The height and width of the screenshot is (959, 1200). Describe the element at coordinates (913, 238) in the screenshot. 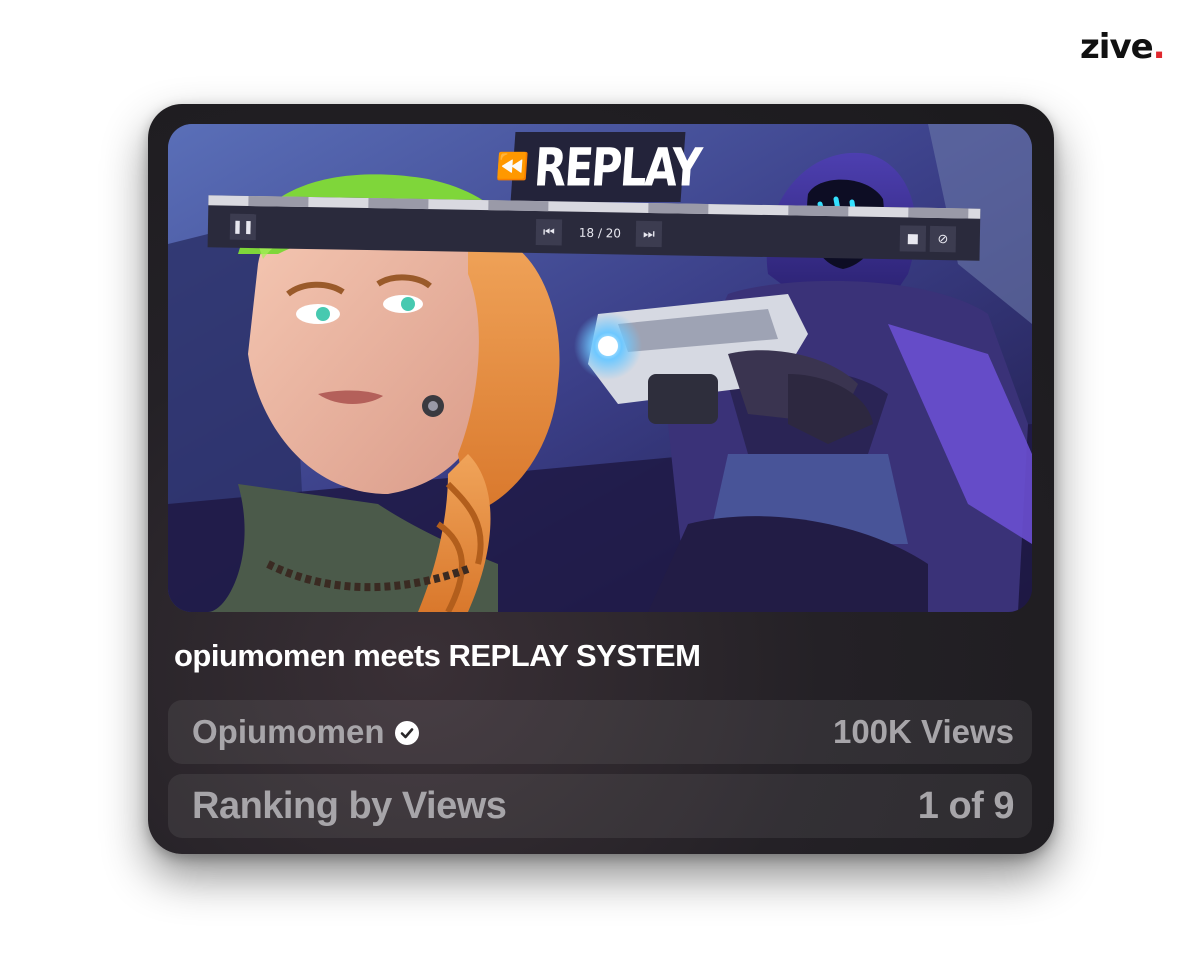

I see `camera-icon: ■` at that location.